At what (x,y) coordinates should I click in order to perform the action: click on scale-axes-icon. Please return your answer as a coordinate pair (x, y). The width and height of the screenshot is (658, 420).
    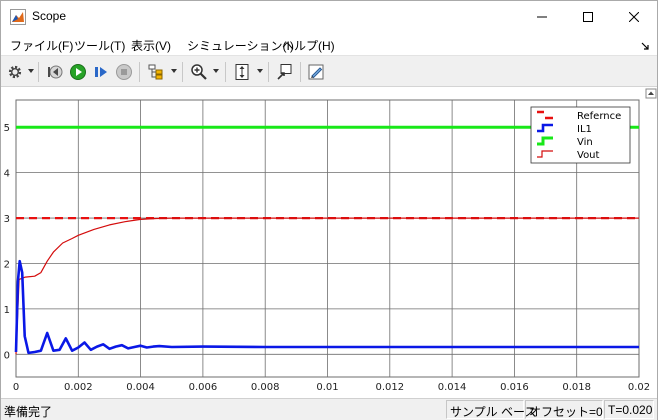
    Looking at the image, I should click on (242, 72).